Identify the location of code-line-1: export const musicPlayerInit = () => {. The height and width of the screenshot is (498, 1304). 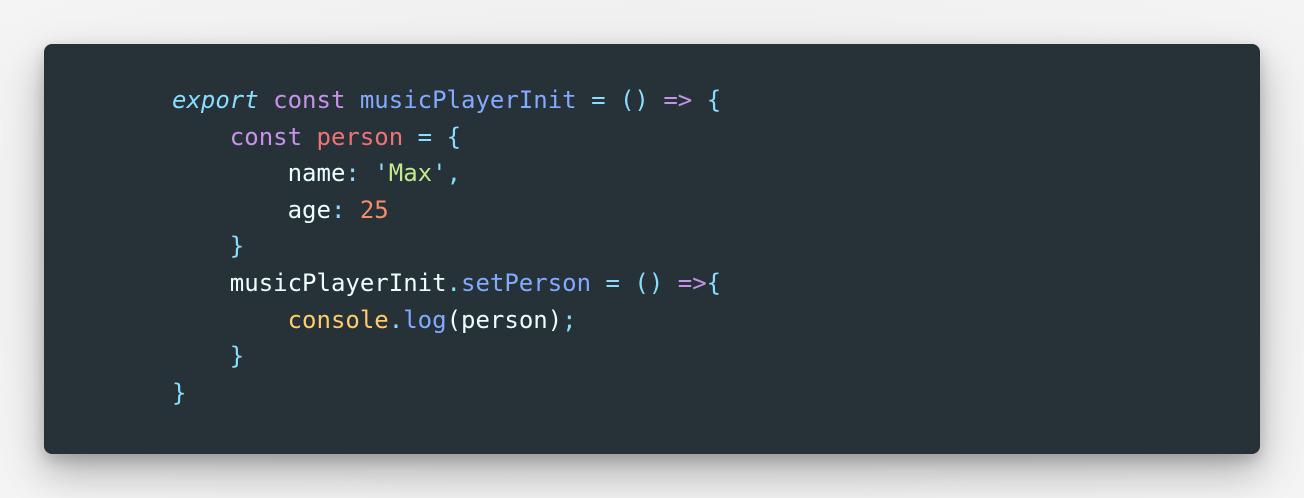
(446, 100).